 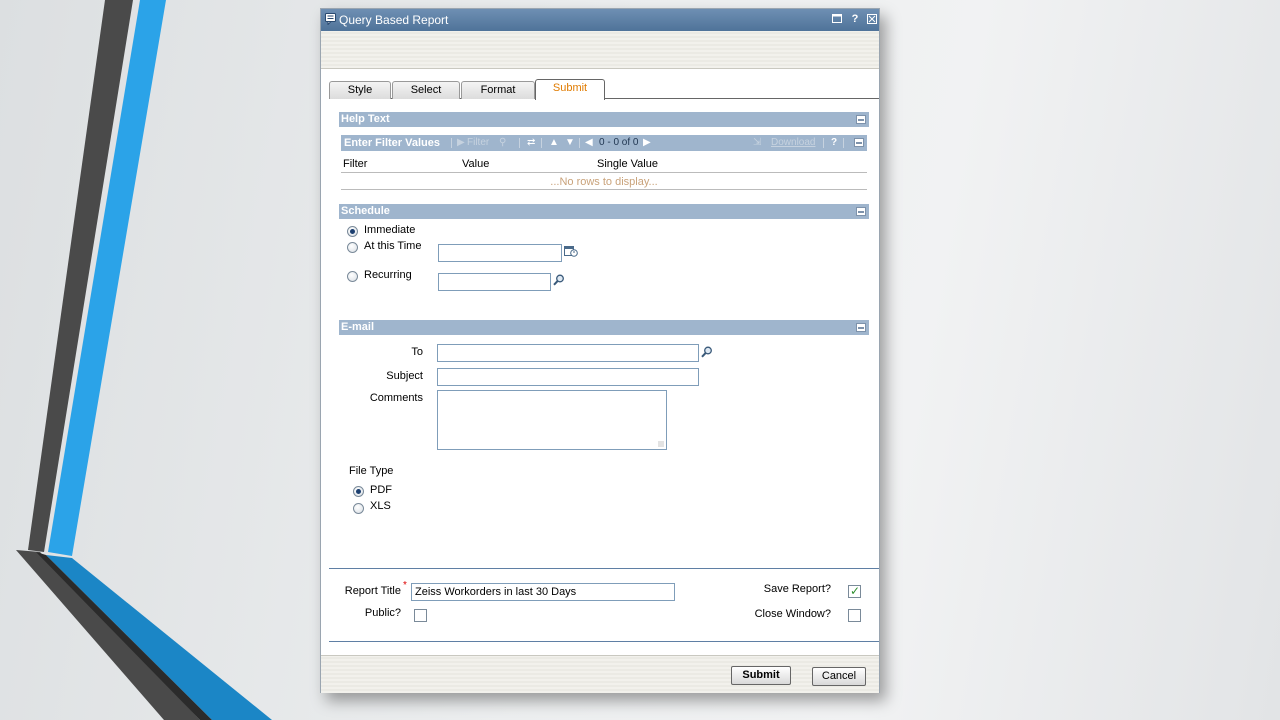 What do you see at coordinates (761, 675) in the screenshot?
I see `submit-button: Submit` at bounding box center [761, 675].